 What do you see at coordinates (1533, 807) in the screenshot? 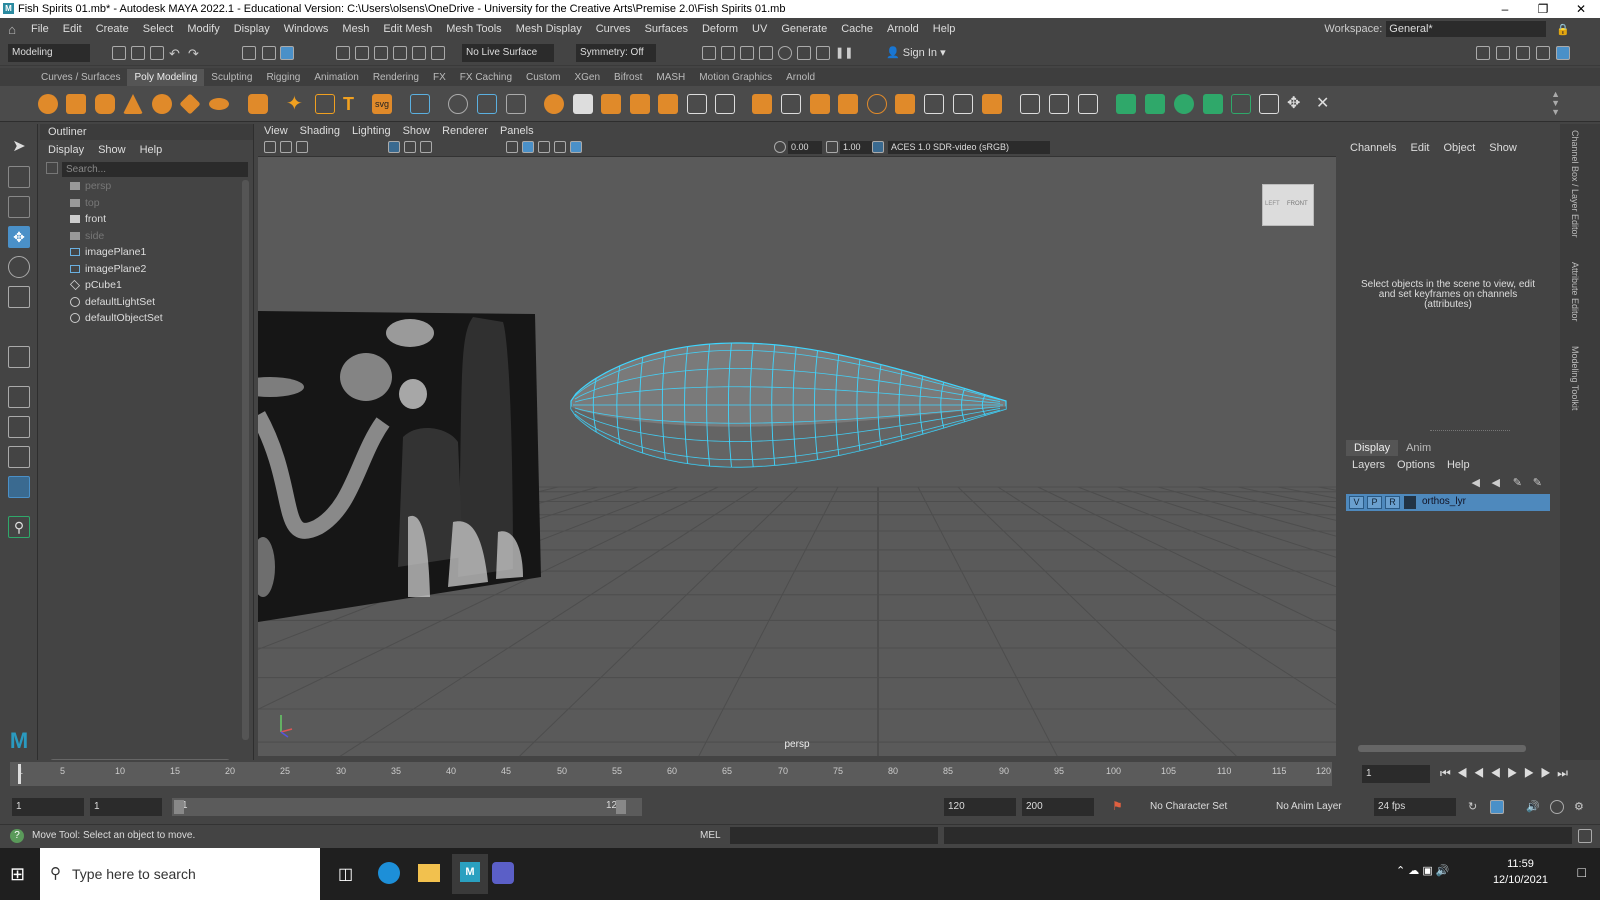
I see `sound-icon: 🔊` at bounding box center [1533, 807].